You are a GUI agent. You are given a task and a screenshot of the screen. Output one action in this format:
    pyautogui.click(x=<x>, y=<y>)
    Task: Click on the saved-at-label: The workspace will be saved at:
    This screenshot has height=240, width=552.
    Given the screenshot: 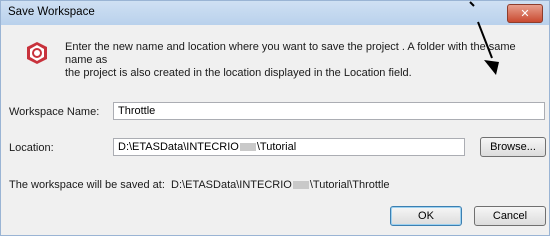 What is the action you would take?
    pyautogui.click(x=87, y=185)
    